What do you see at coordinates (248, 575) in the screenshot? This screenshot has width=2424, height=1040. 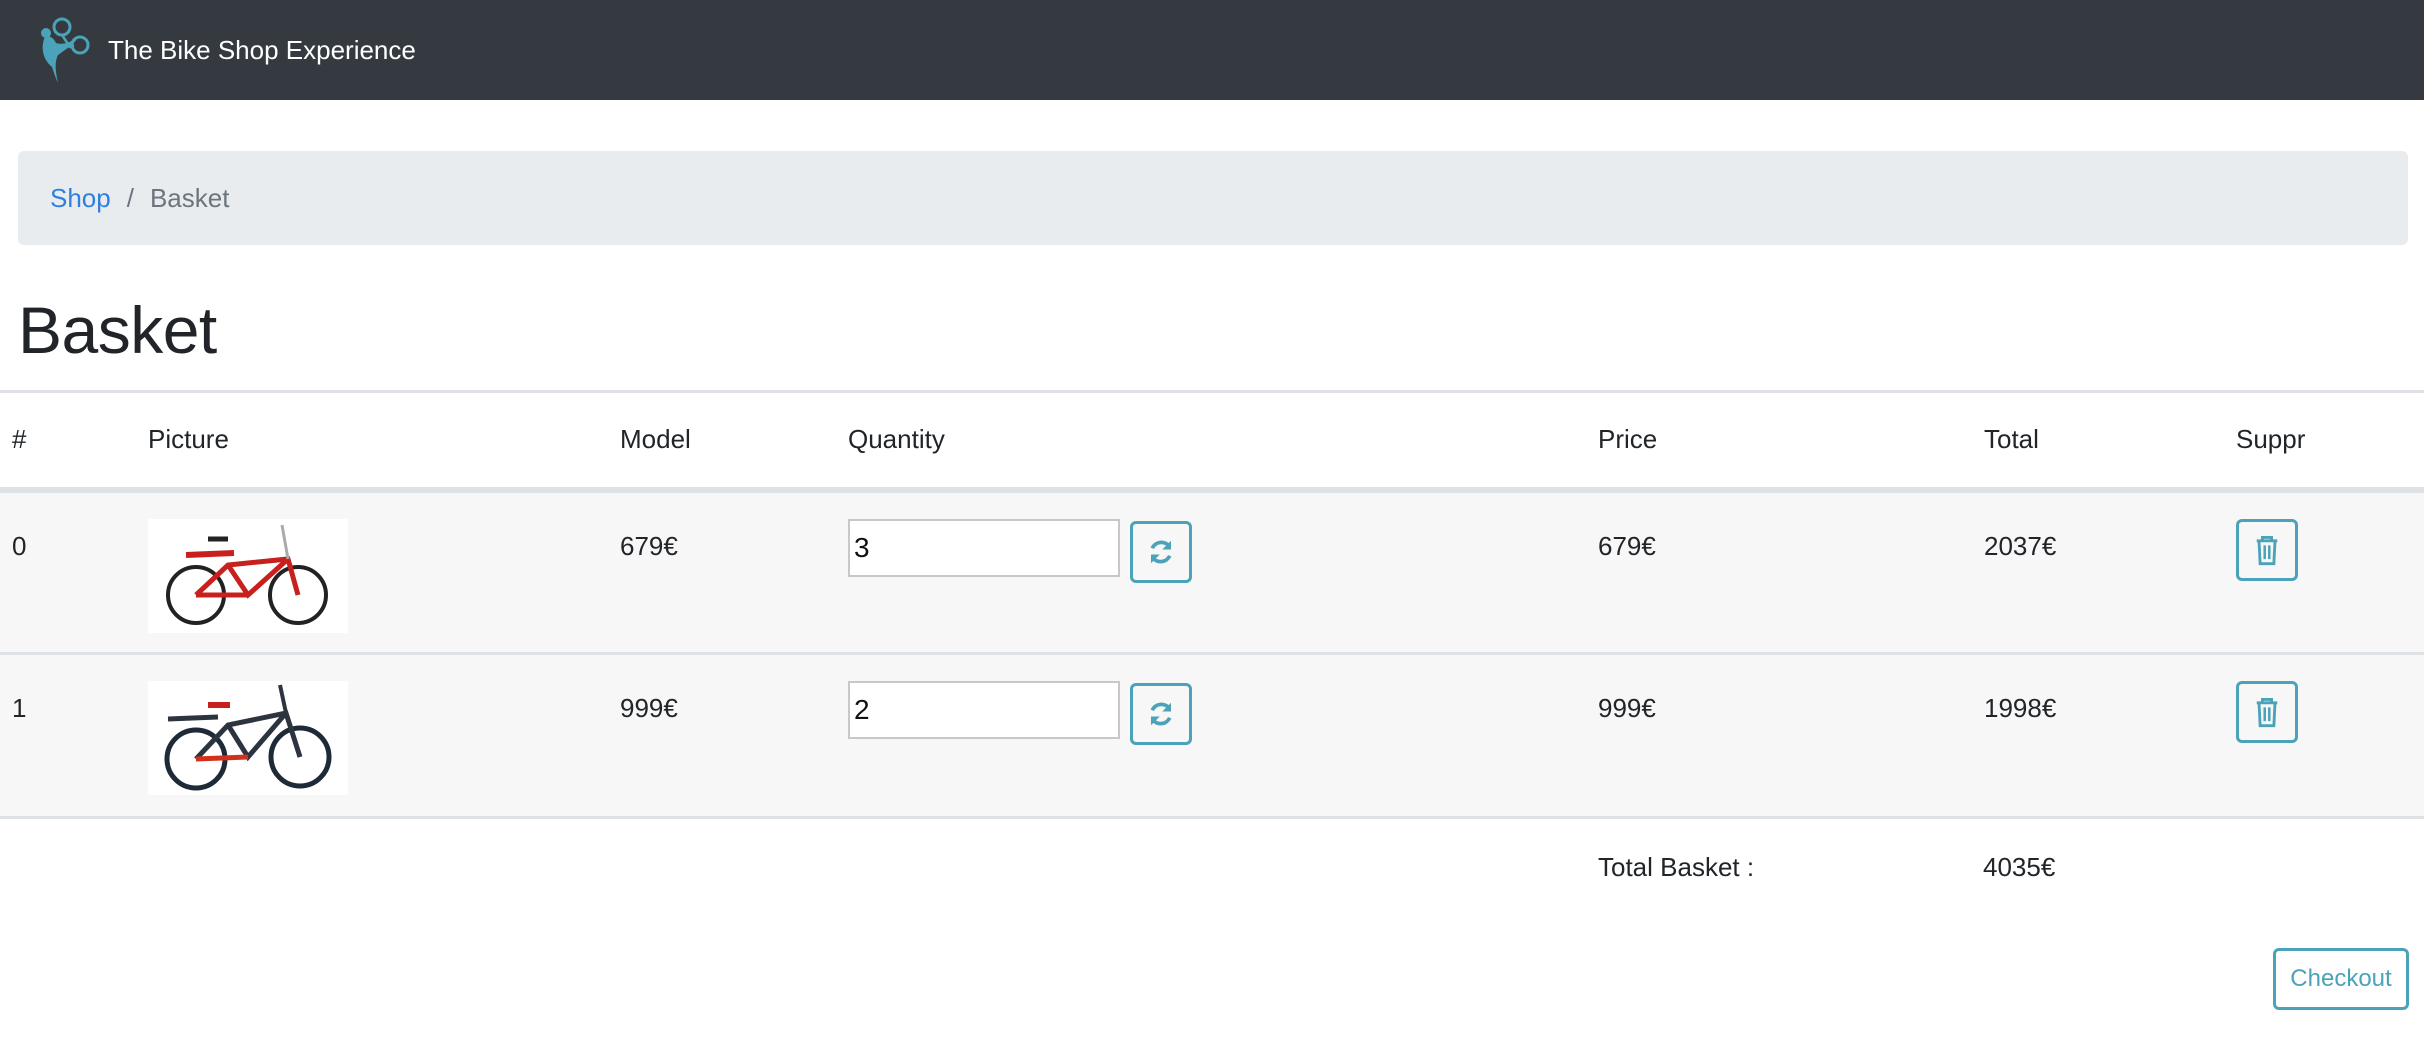 I see `red-bike-image` at bounding box center [248, 575].